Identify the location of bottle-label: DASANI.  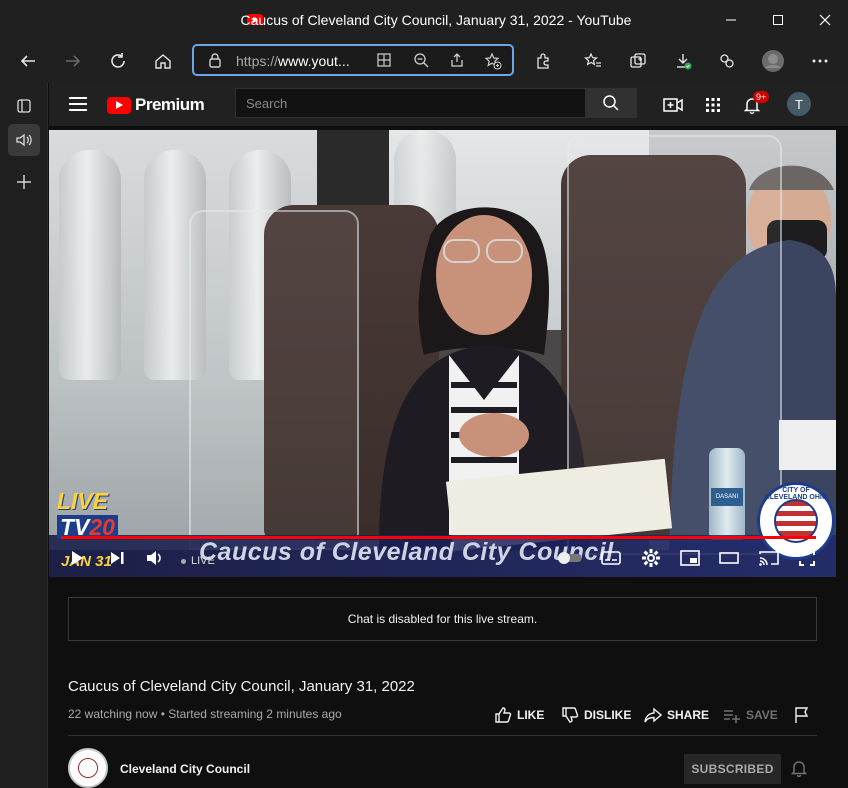
(727, 497).